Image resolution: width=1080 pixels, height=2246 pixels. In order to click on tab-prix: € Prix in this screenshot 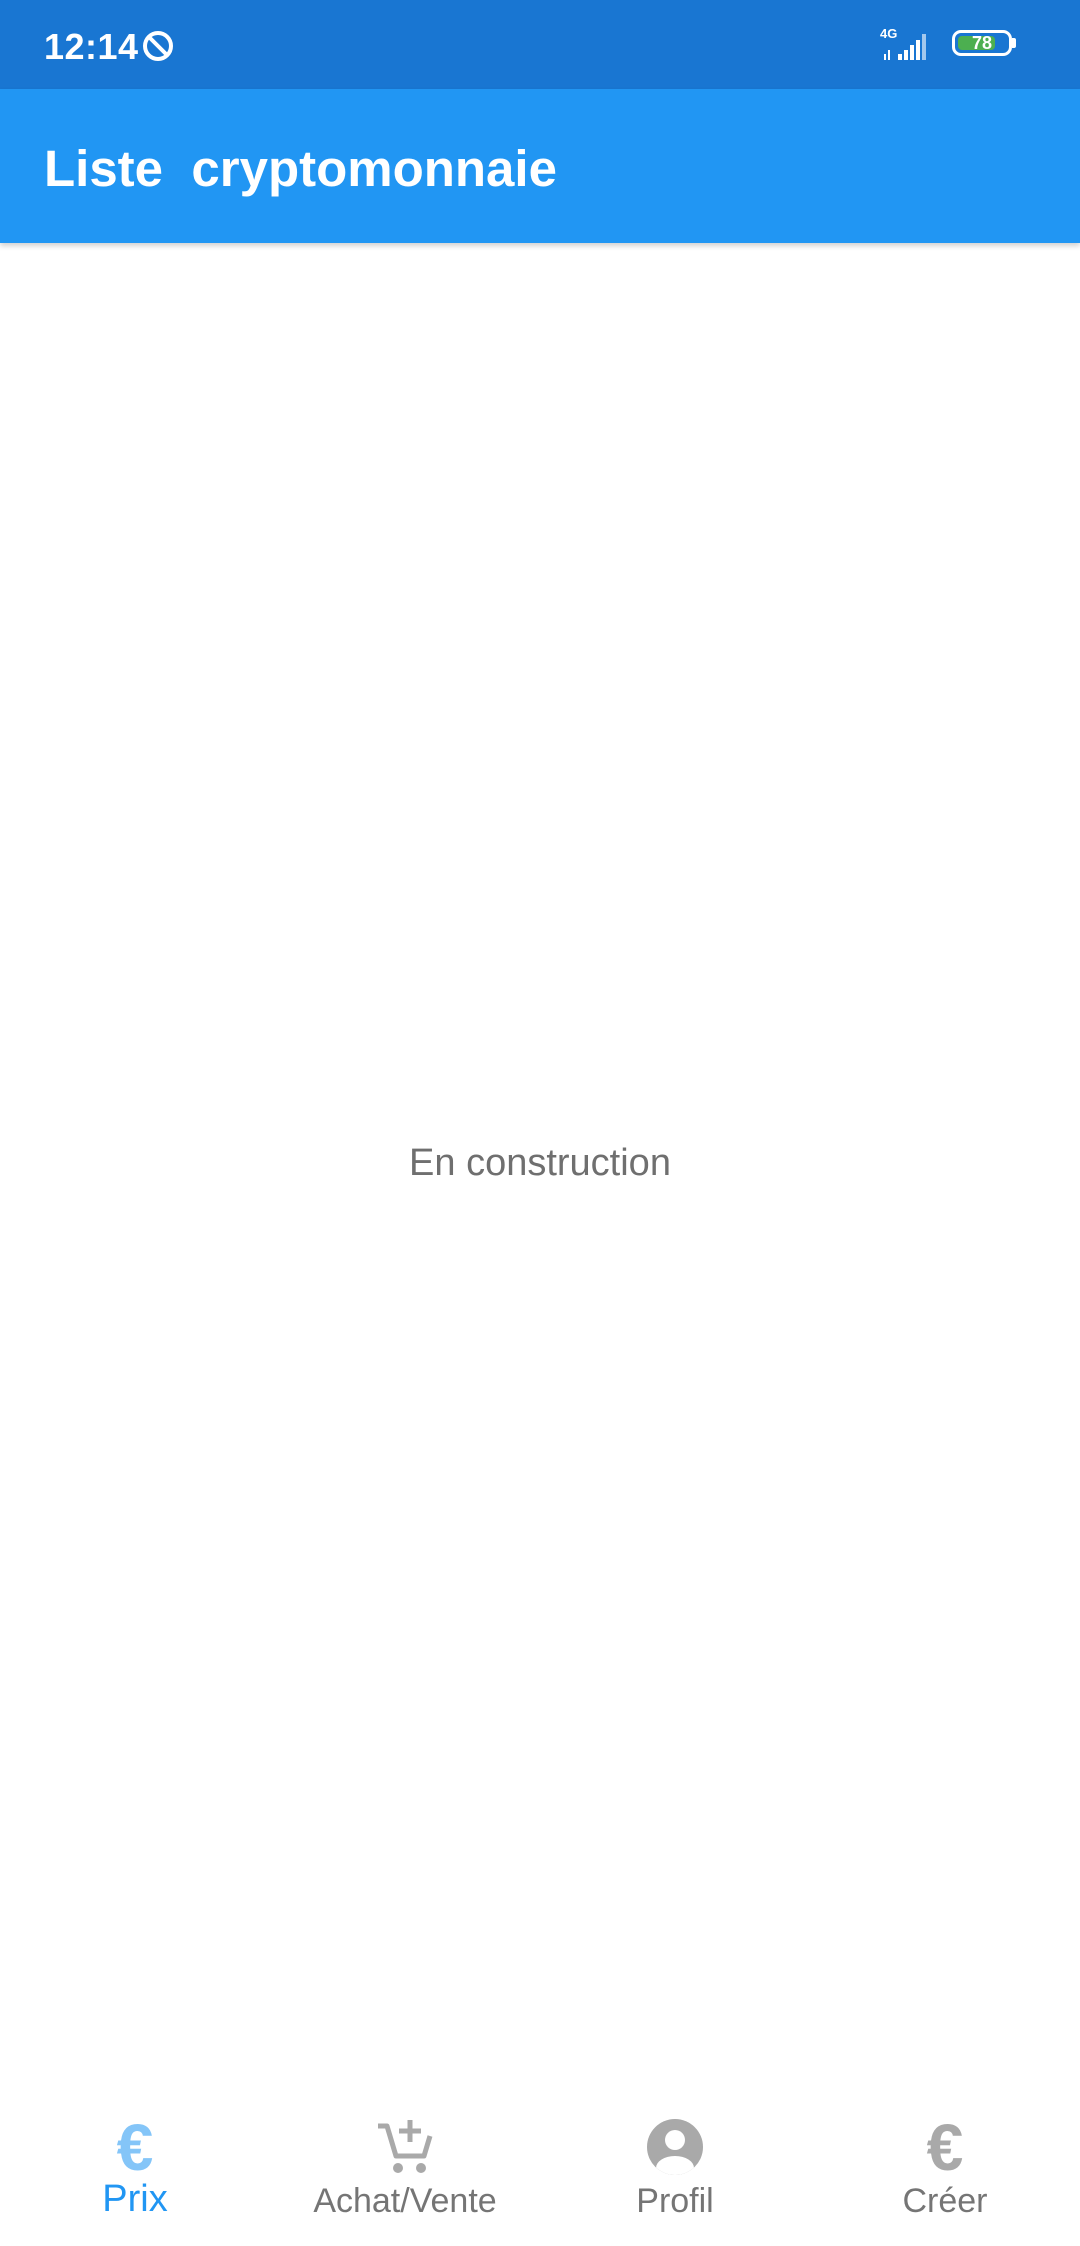, I will do `click(135, 2168)`.